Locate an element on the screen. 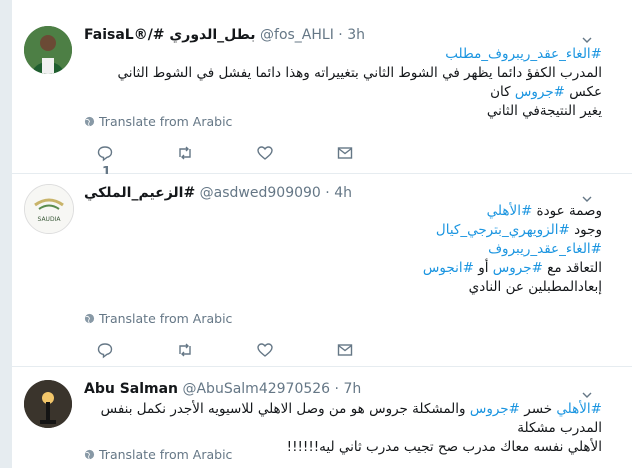 The height and width of the screenshot is (468, 632). tweet-text-segment: خسر is located at coordinates (538, 409).